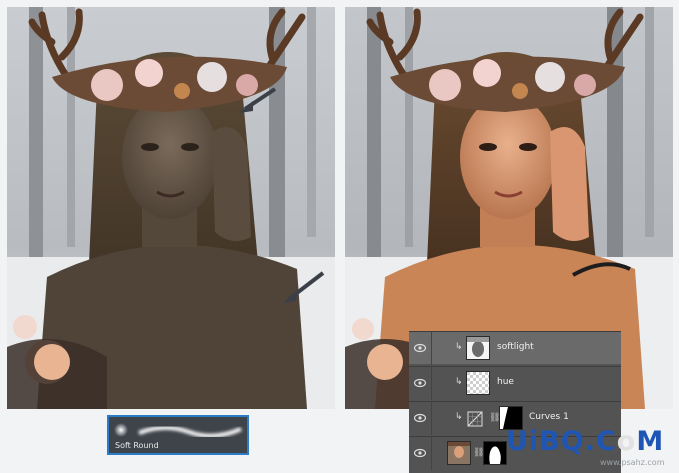 This screenshot has height=473, width=679. I want to click on layer-name: Curves 1, so click(549, 417).